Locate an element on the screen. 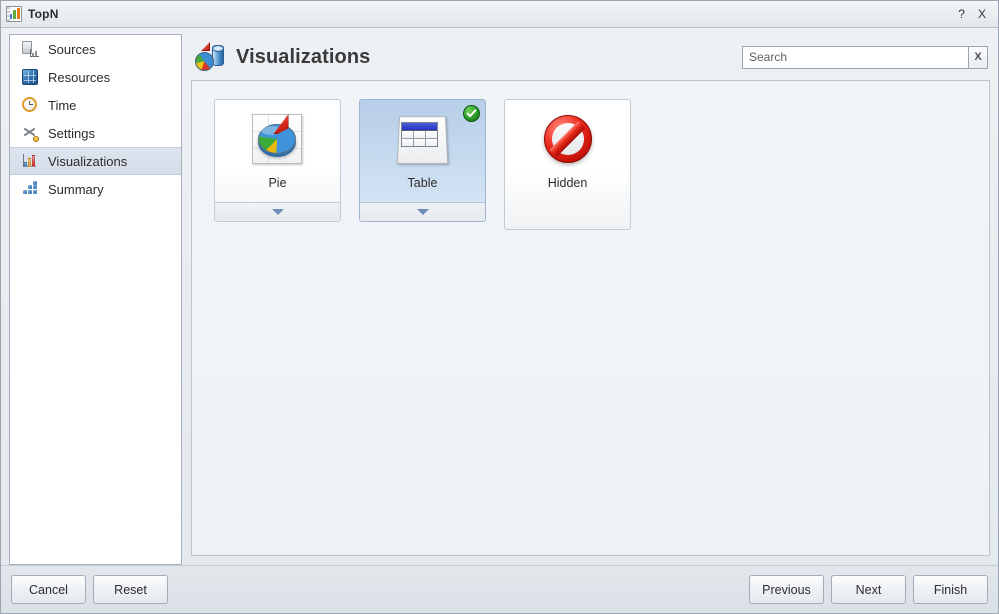 The image size is (999, 614). card-body: Hidden is located at coordinates (567, 164).